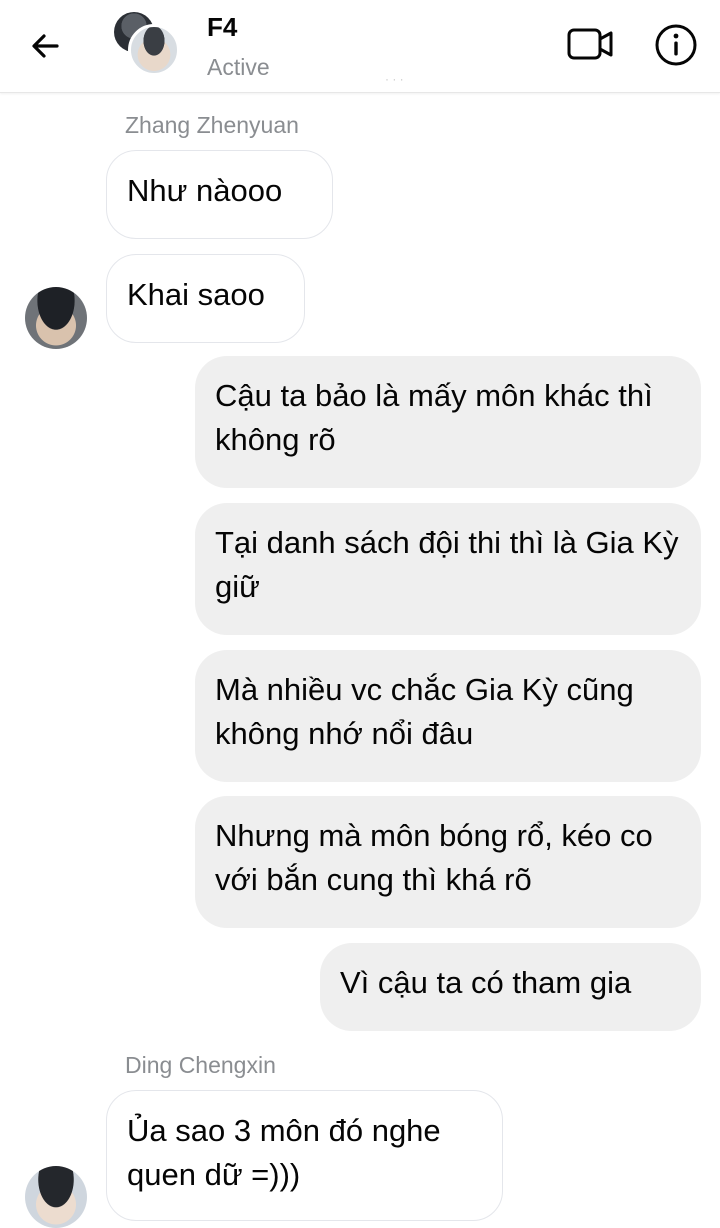 This screenshot has height=1228, width=720. Describe the element at coordinates (360, 46) in the screenshot. I see `chat-header: F4 Active · · ·` at that location.